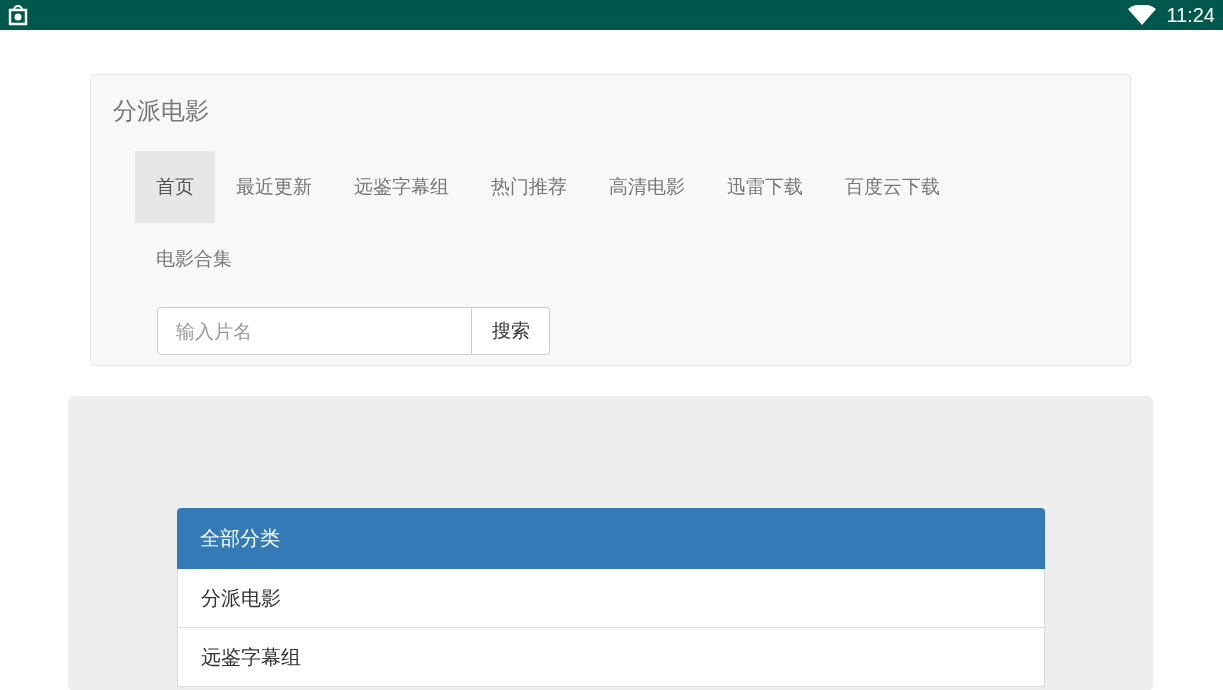  What do you see at coordinates (647, 187) in the screenshot?
I see `nav-link: 高清电影` at bounding box center [647, 187].